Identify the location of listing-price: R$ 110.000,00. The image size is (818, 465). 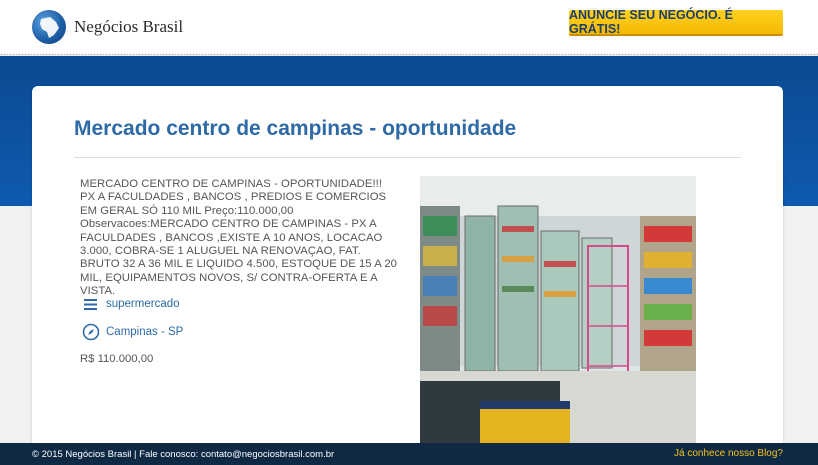
(117, 359).